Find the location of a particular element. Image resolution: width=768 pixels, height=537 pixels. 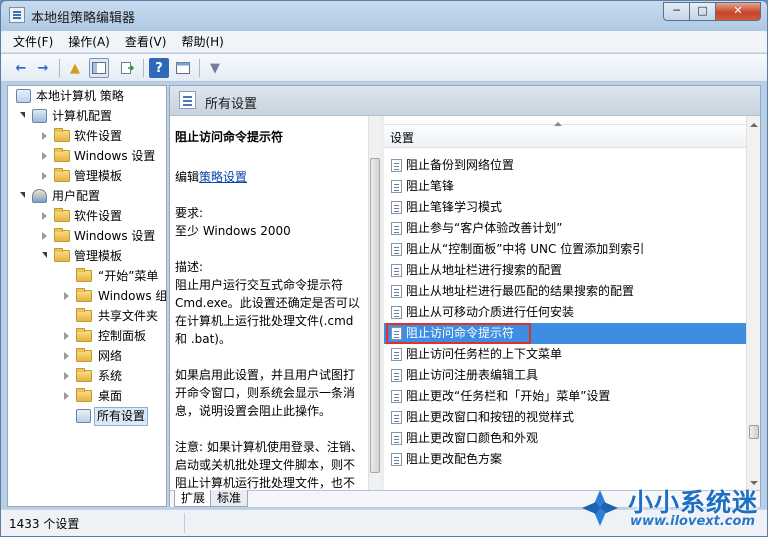

setting-row: 阻止从可移动介质进行任何安装 is located at coordinates (565, 312).